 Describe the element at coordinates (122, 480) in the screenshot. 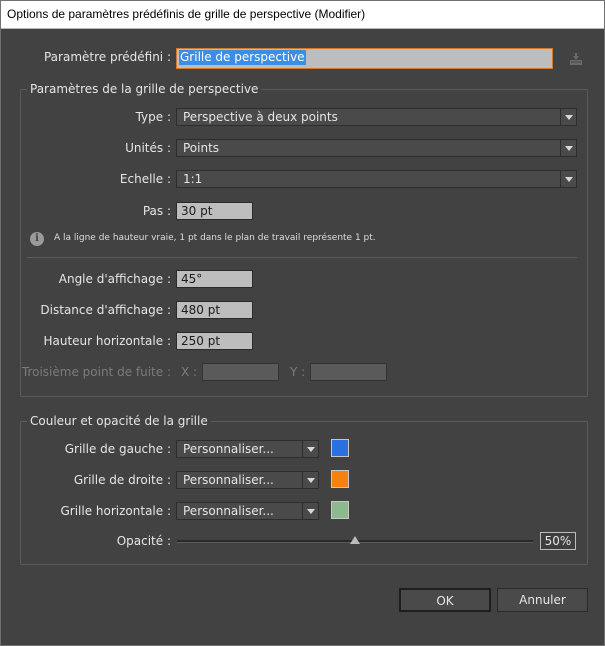

I see `right-grid-label: Grille de droite :` at that location.